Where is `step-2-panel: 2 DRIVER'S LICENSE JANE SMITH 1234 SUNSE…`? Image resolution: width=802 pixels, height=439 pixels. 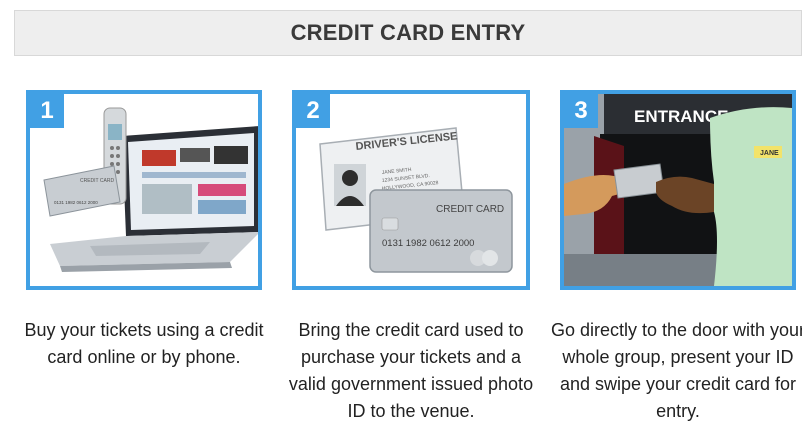
step-2-panel: 2 DRIVER'S LICENSE JANE SMITH 1234 SUNSE… is located at coordinates (411, 190).